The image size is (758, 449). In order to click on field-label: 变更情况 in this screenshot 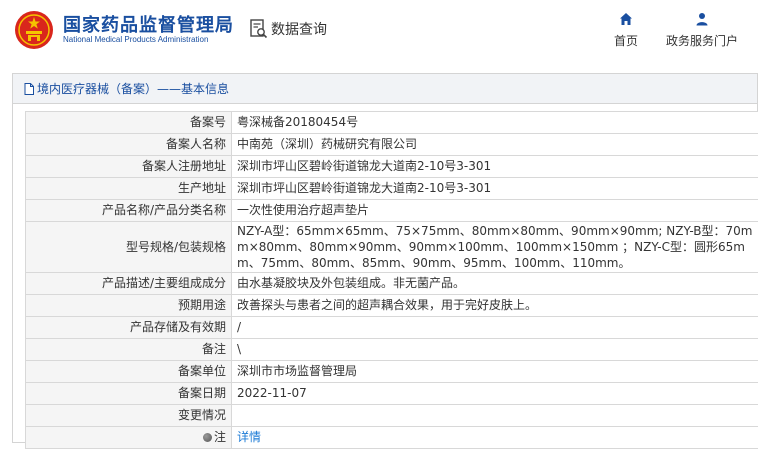, I will do `click(128, 415)`.